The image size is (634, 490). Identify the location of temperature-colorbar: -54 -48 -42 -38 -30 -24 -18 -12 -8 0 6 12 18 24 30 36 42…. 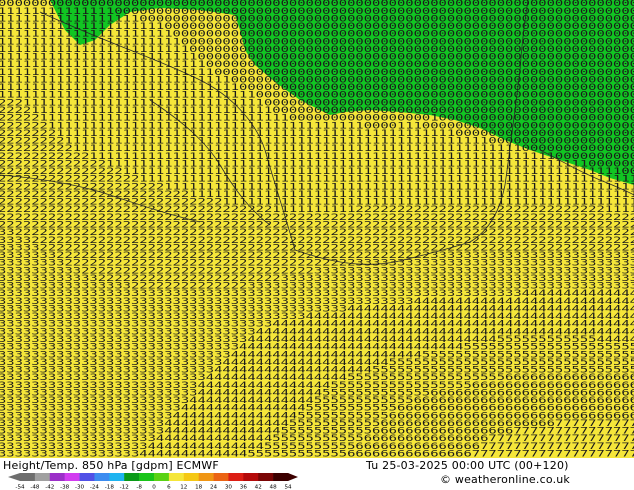
(153, 481).